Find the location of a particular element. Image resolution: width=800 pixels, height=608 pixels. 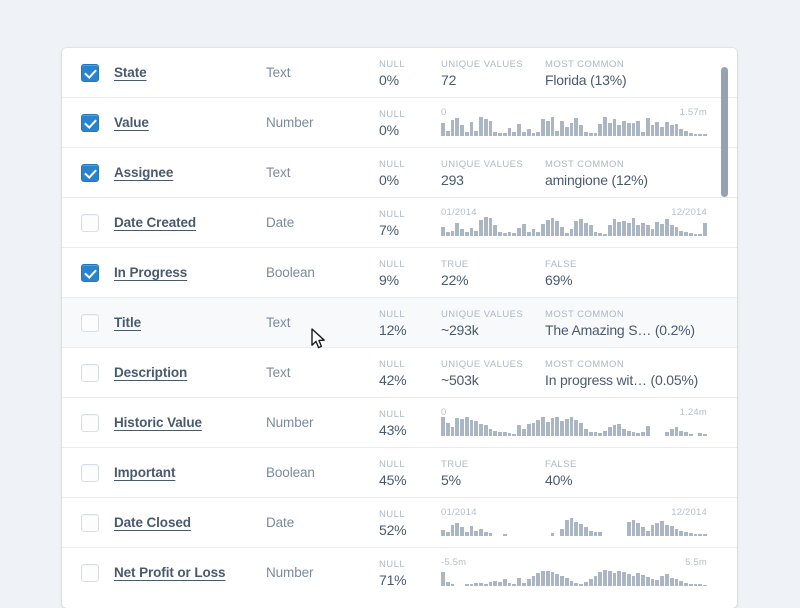

field-name-link: Important is located at coordinates (144, 472).